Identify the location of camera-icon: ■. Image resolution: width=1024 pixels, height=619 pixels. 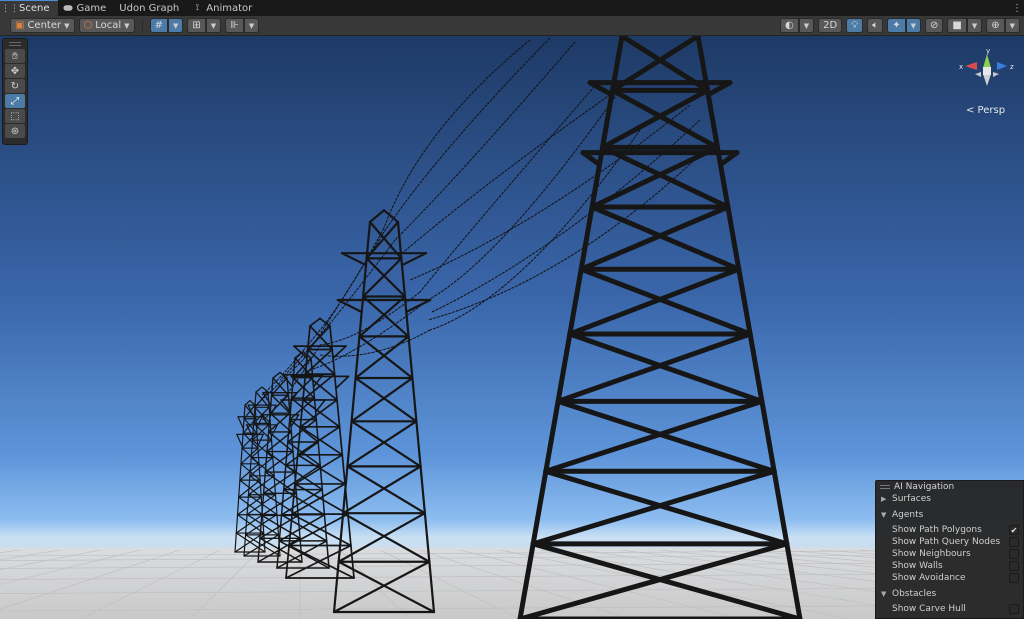
(957, 25).